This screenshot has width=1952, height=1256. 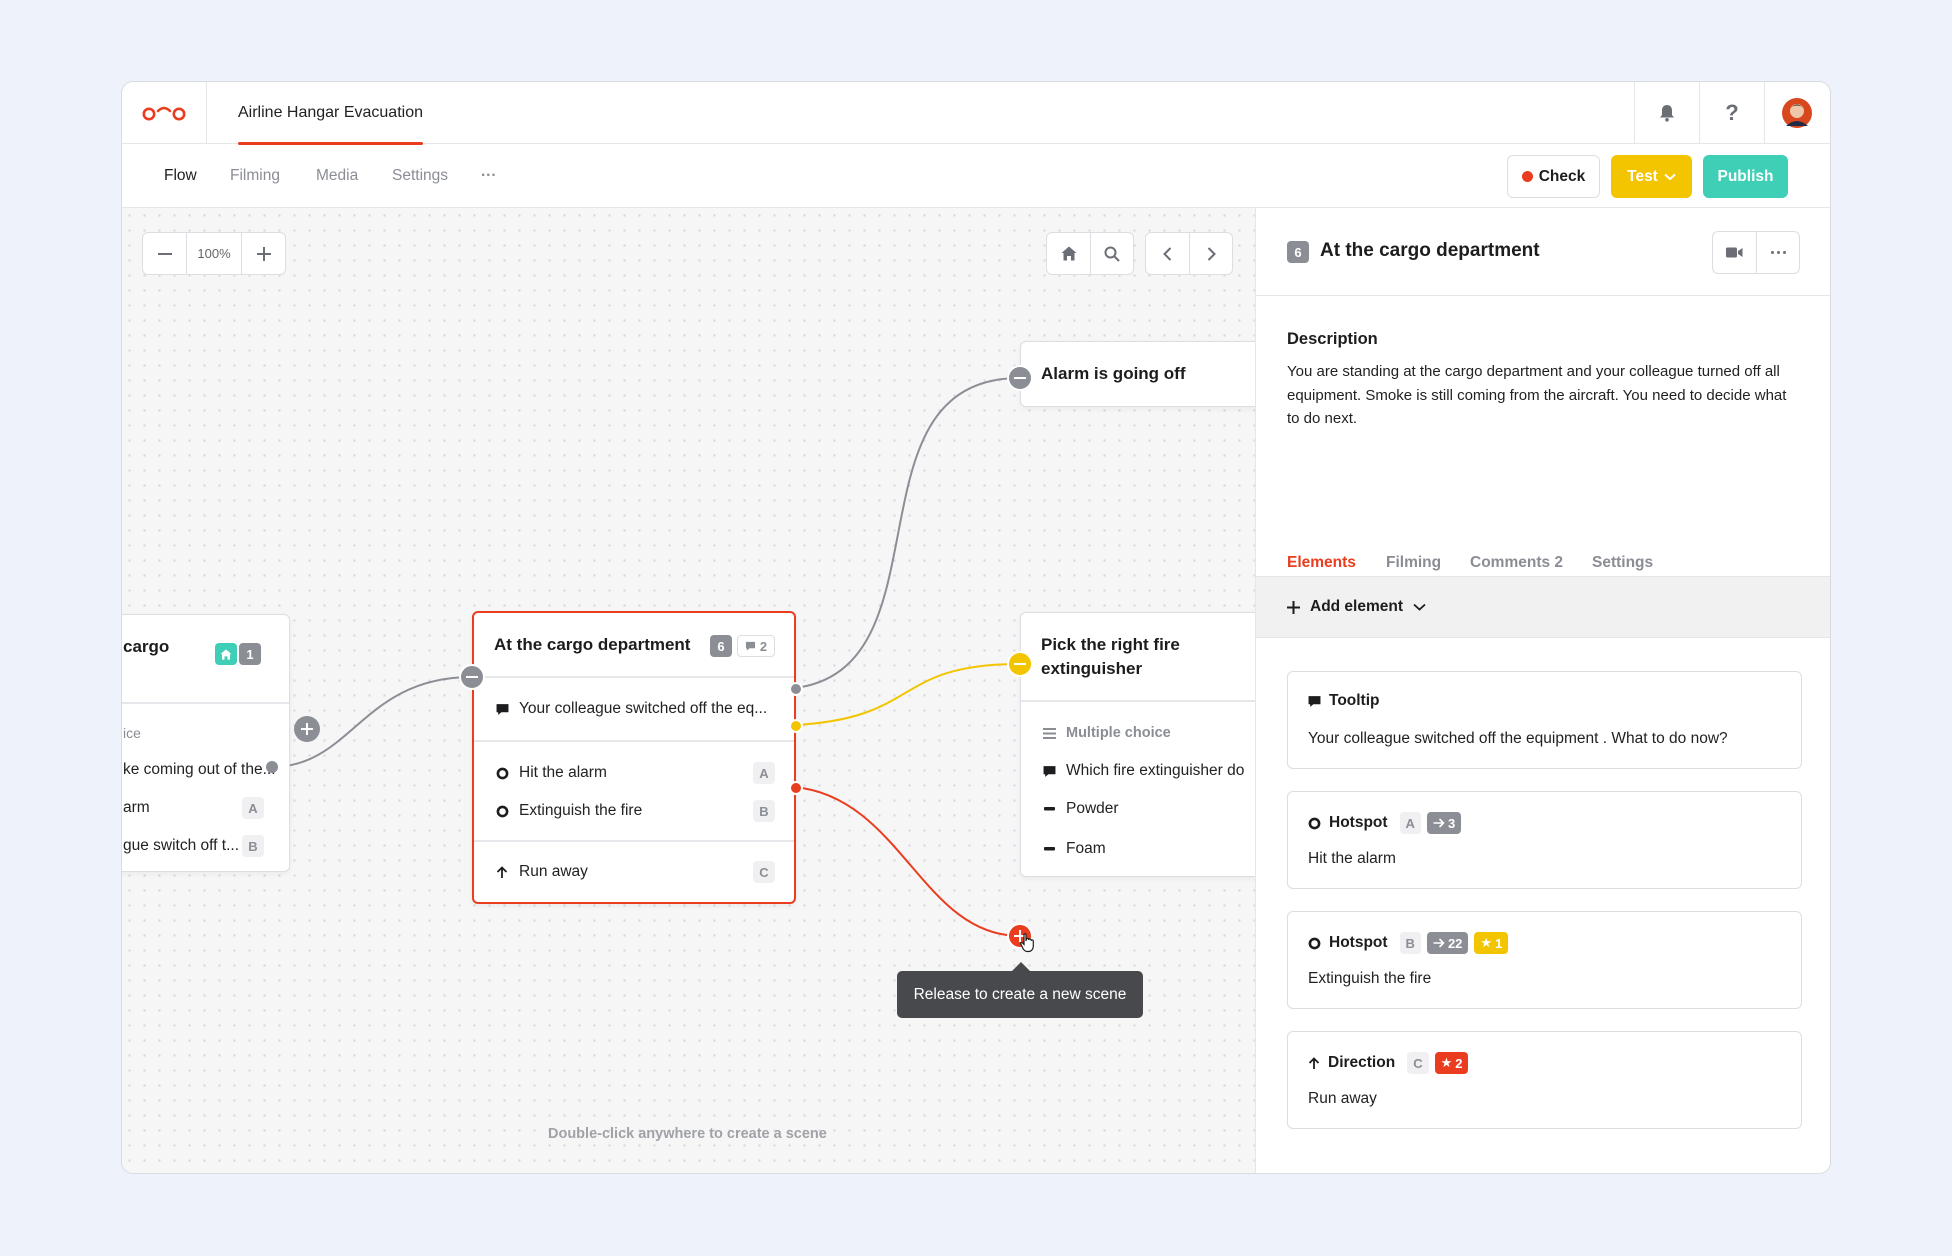 What do you see at coordinates (563, 772) in the screenshot?
I see `option-label: Hit the alarm` at bounding box center [563, 772].